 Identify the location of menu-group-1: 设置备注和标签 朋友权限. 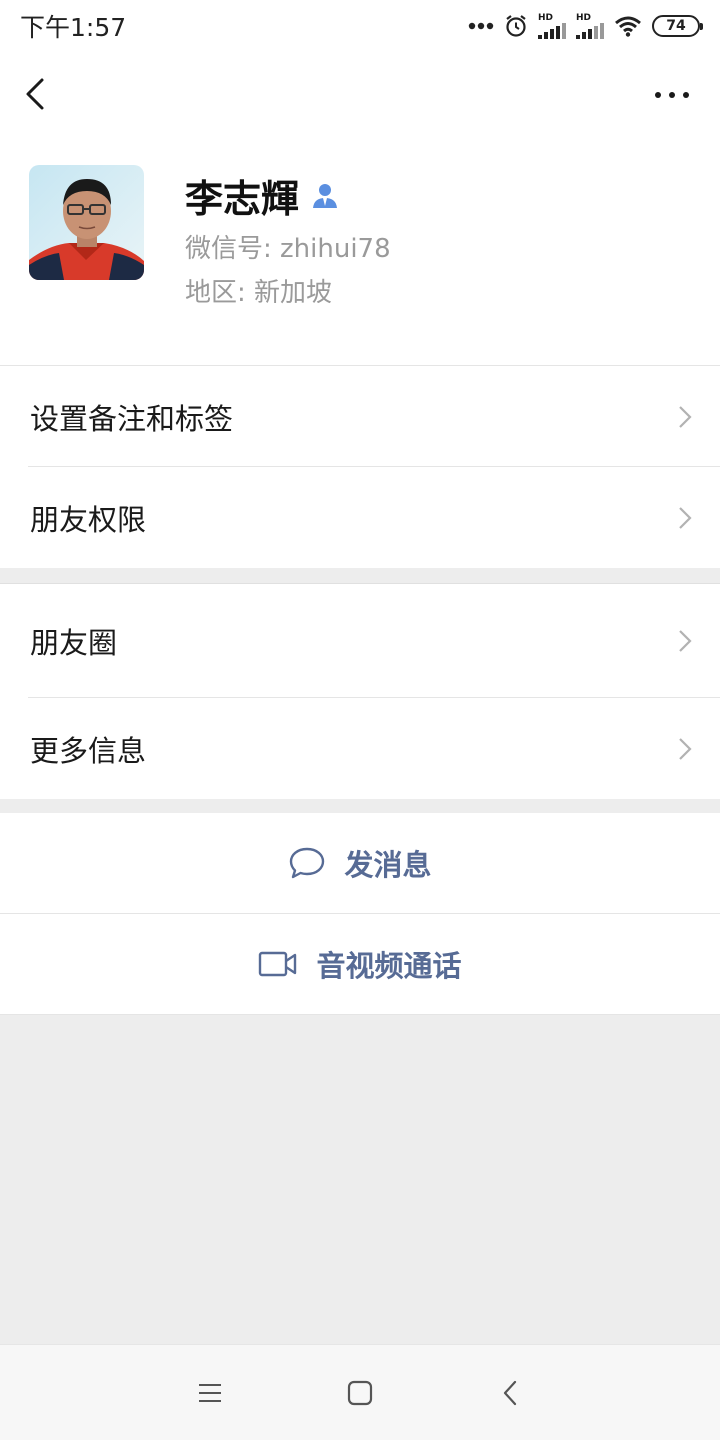
(360, 466).